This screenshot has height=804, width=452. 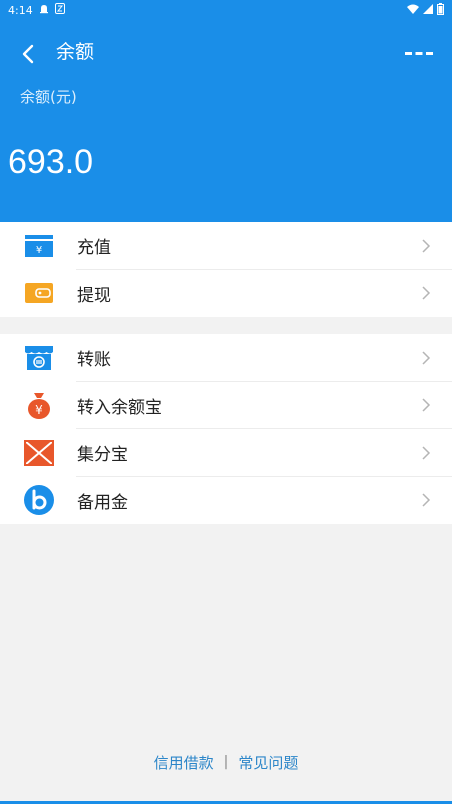 I want to click on withdraw-icon, so click(x=39, y=293).